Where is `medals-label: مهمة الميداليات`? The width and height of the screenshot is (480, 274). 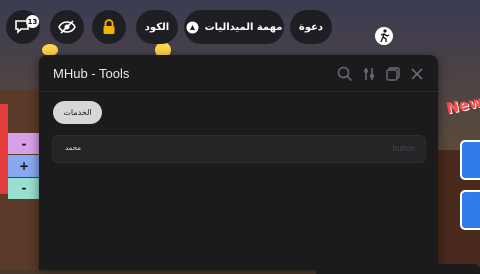 medals-label: مهمة الميداليات is located at coordinates (243, 27).